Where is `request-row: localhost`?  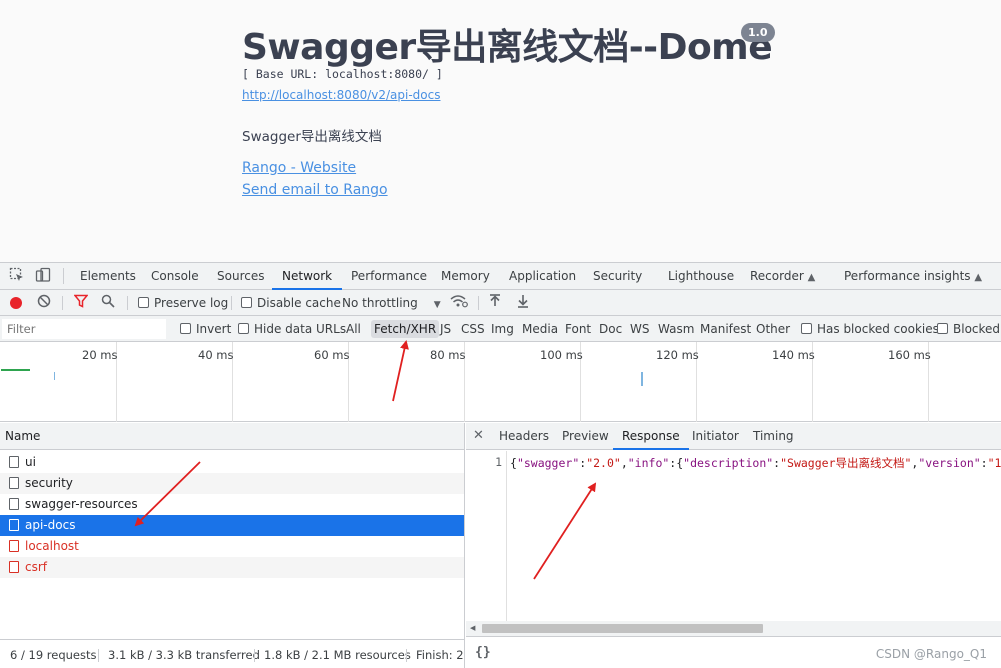 request-row: localhost is located at coordinates (232, 546).